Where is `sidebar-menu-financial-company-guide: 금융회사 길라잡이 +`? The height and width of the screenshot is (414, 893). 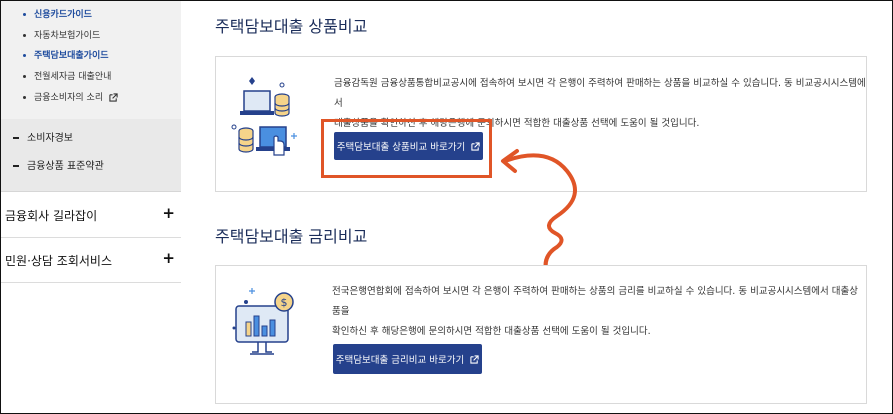 sidebar-menu-financial-company-guide: 금융회사 길라잡이 + is located at coordinates (91, 215).